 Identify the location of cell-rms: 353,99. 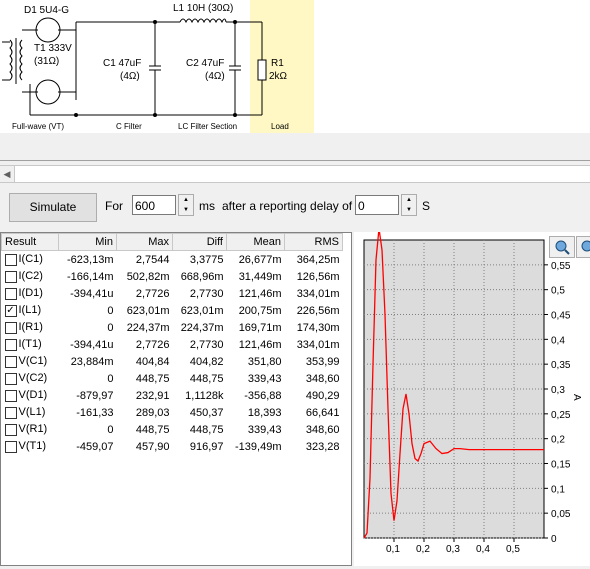
(322, 361).